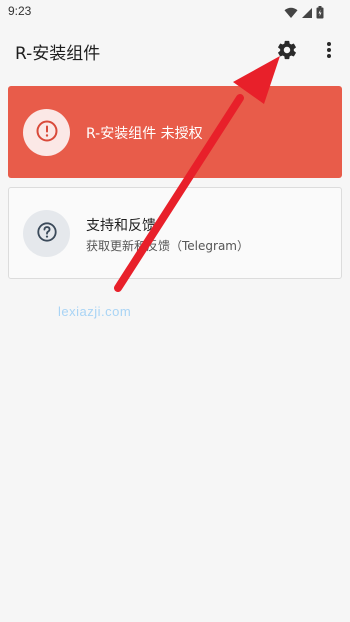 Image resolution: width=350 pixels, height=622 pixels. I want to click on status-bar: 9:23, so click(175, 13).